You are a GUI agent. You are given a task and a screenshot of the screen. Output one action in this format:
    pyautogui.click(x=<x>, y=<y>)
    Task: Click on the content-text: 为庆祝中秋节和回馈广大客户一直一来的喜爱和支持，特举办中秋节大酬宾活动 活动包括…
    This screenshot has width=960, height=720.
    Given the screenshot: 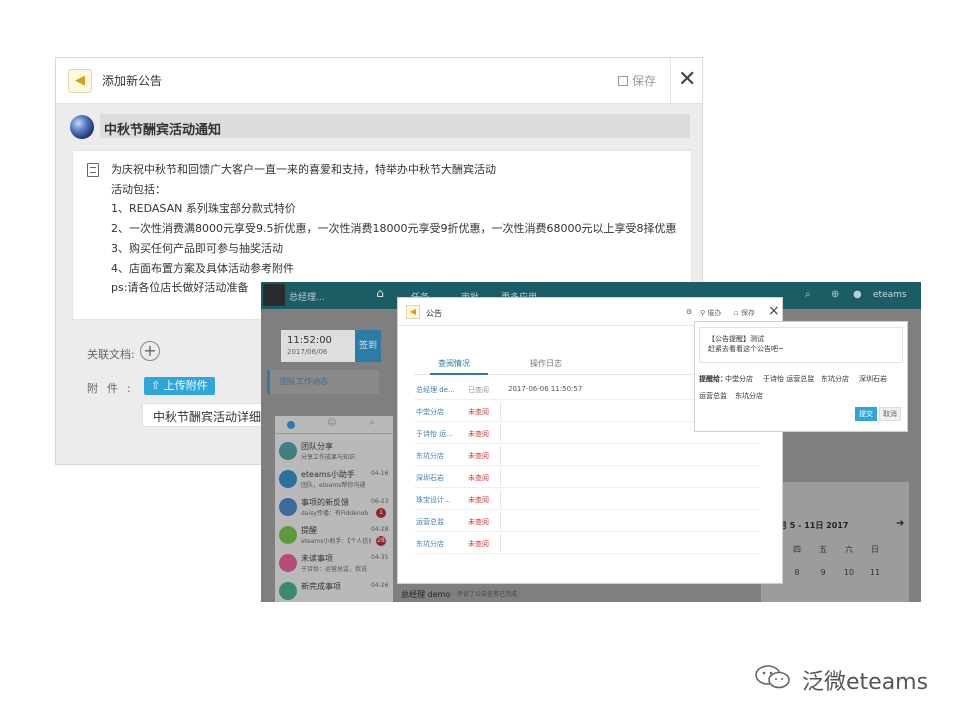 What is the action you would take?
    pyautogui.click(x=398, y=229)
    